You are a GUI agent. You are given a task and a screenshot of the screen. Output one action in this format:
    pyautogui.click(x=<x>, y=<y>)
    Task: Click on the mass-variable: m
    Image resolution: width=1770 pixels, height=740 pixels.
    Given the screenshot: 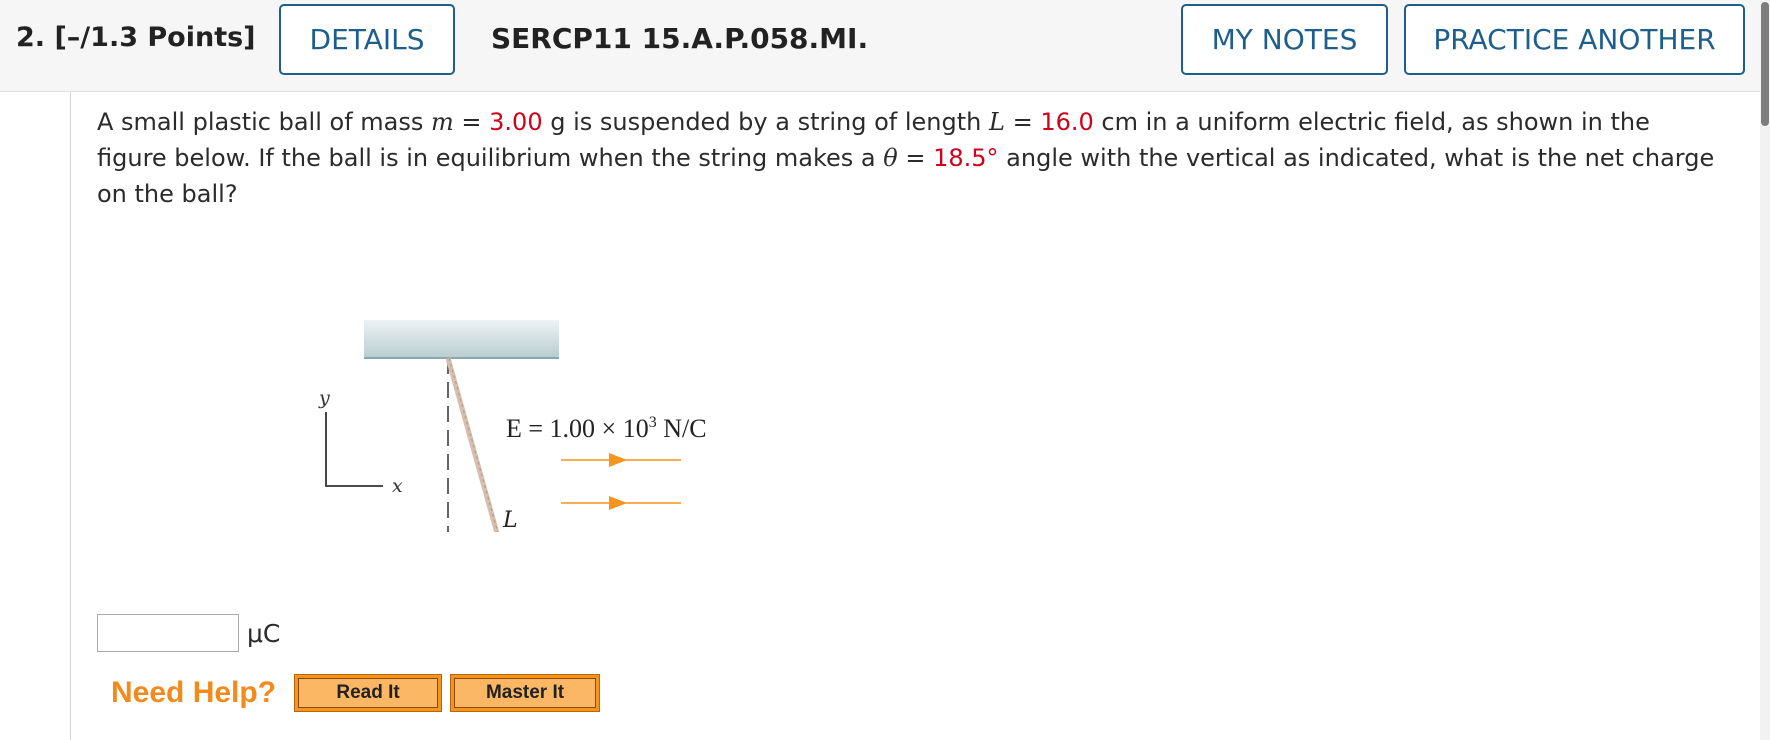 What is the action you would take?
    pyautogui.click(x=442, y=122)
    